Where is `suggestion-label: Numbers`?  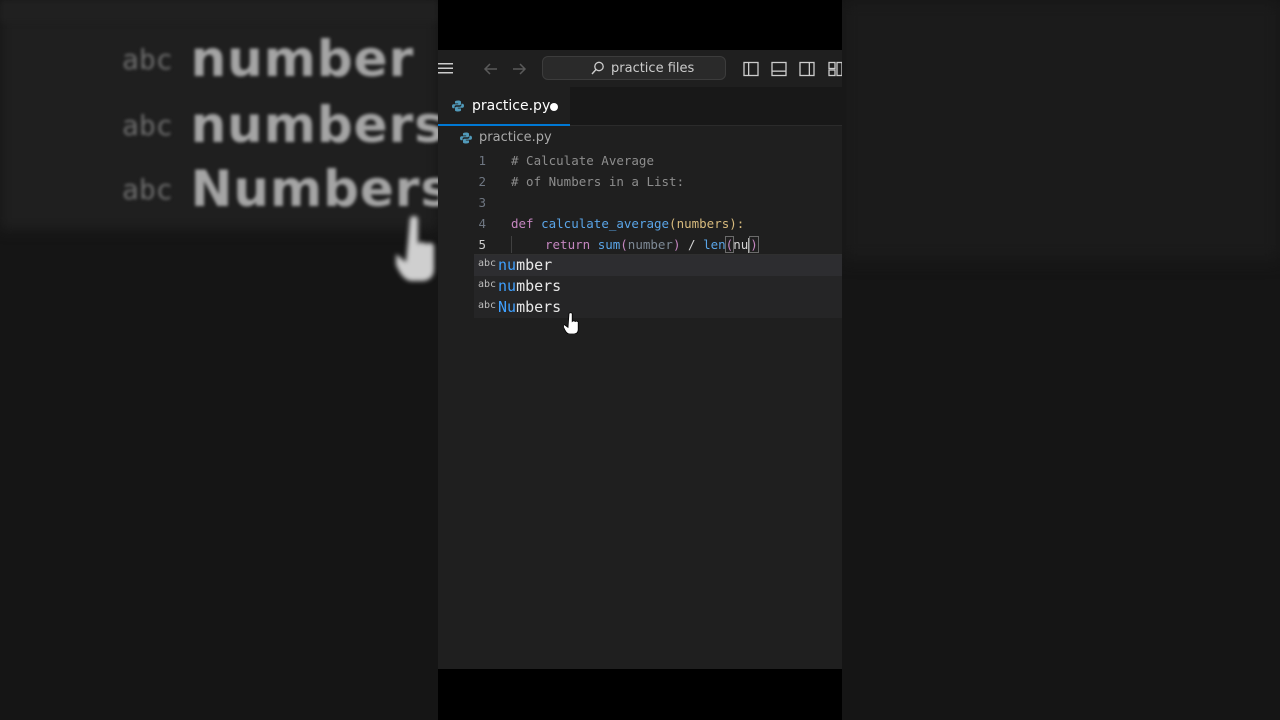 suggestion-label: Numbers is located at coordinates (530, 307).